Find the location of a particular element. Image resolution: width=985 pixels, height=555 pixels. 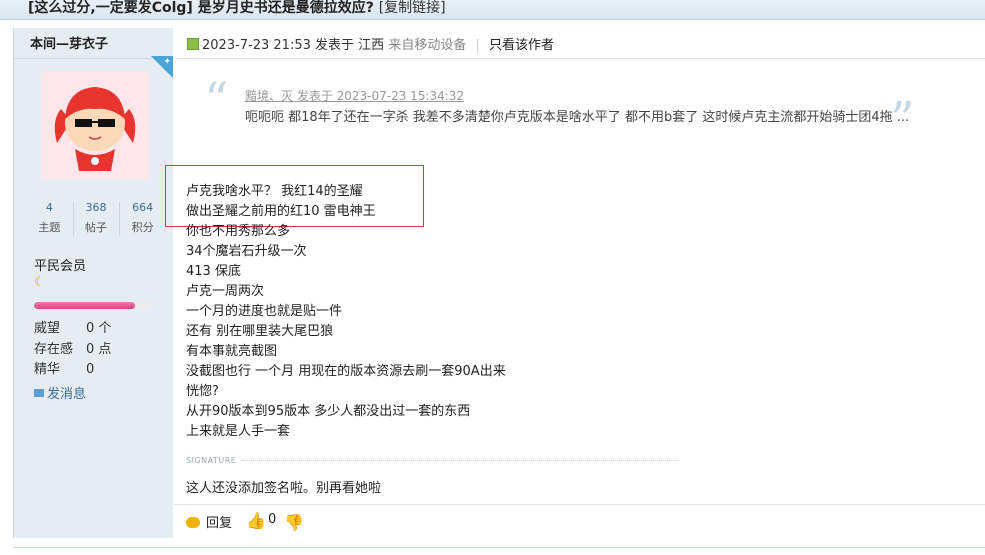

post-line: 上来就是人手一套 is located at coordinates (238, 431).